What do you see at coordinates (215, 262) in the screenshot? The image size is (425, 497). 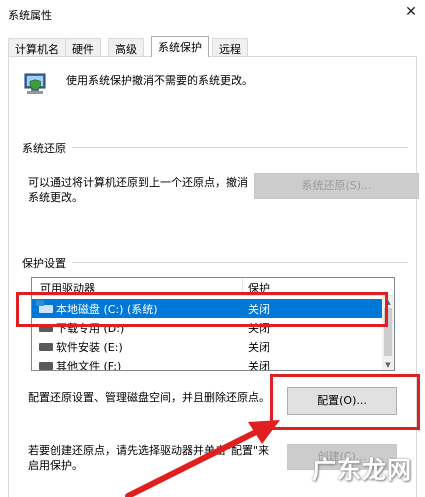 I see `protection-divider` at bounding box center [215, 262].